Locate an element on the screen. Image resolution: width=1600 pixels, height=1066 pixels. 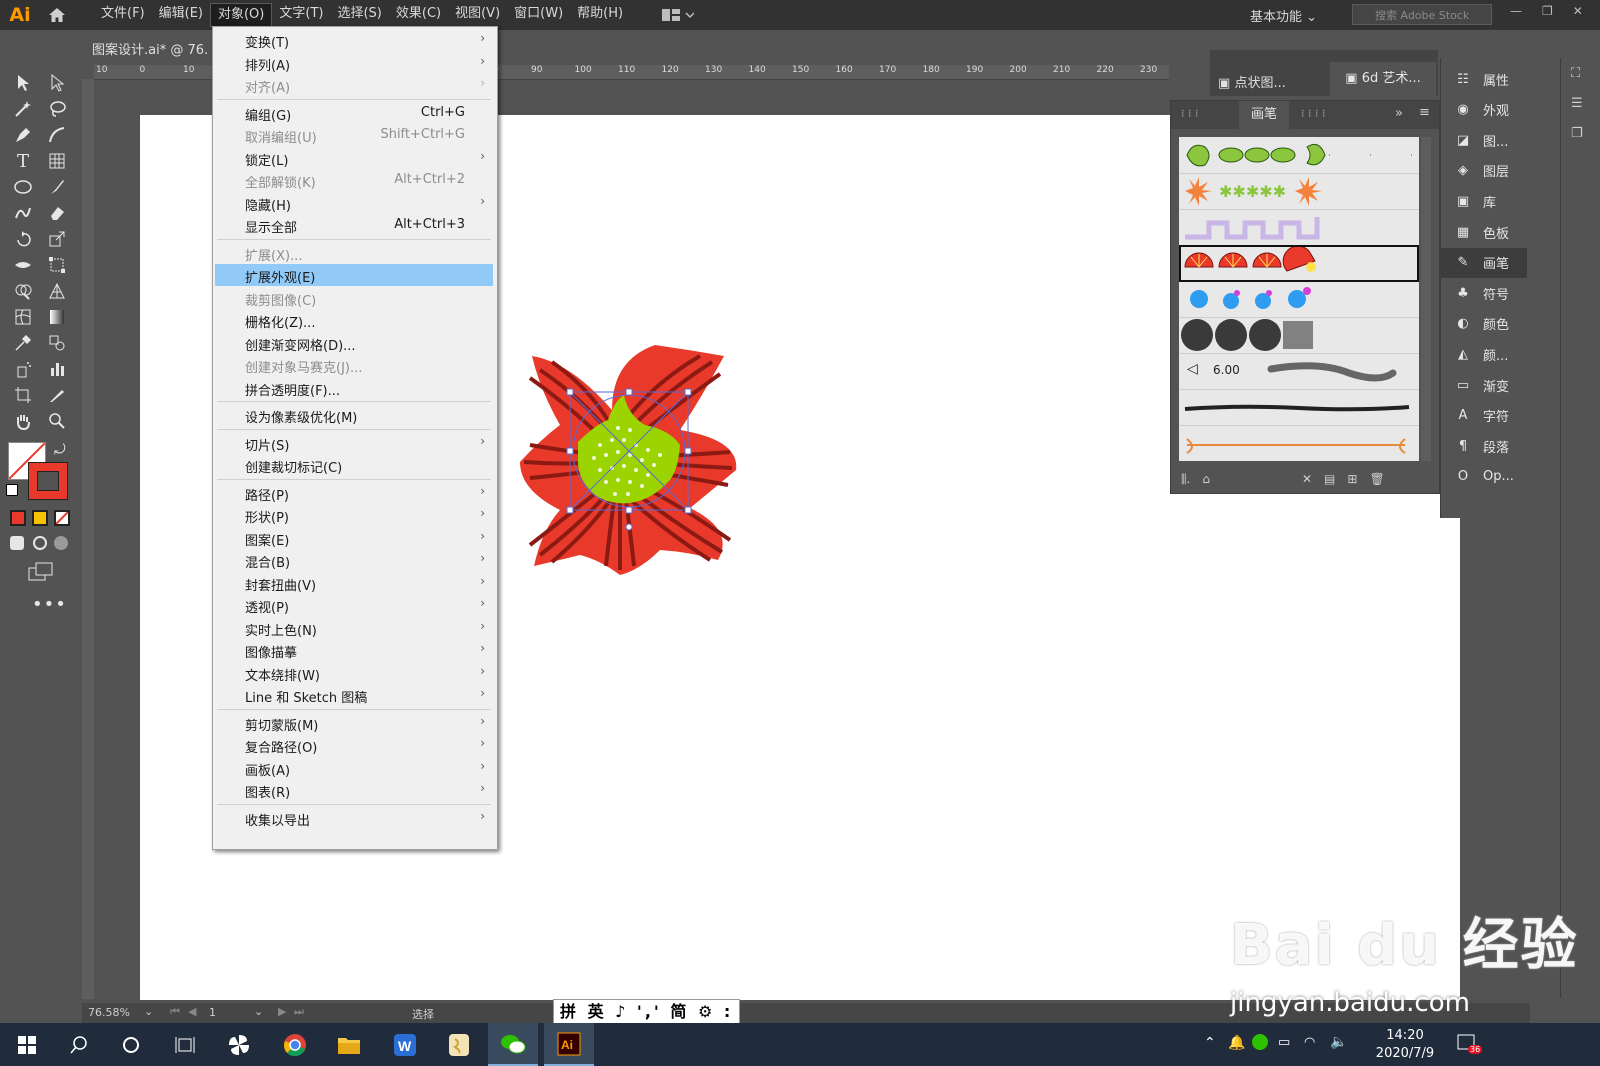
windows-start-icon is located at coordinates (27, 1044).